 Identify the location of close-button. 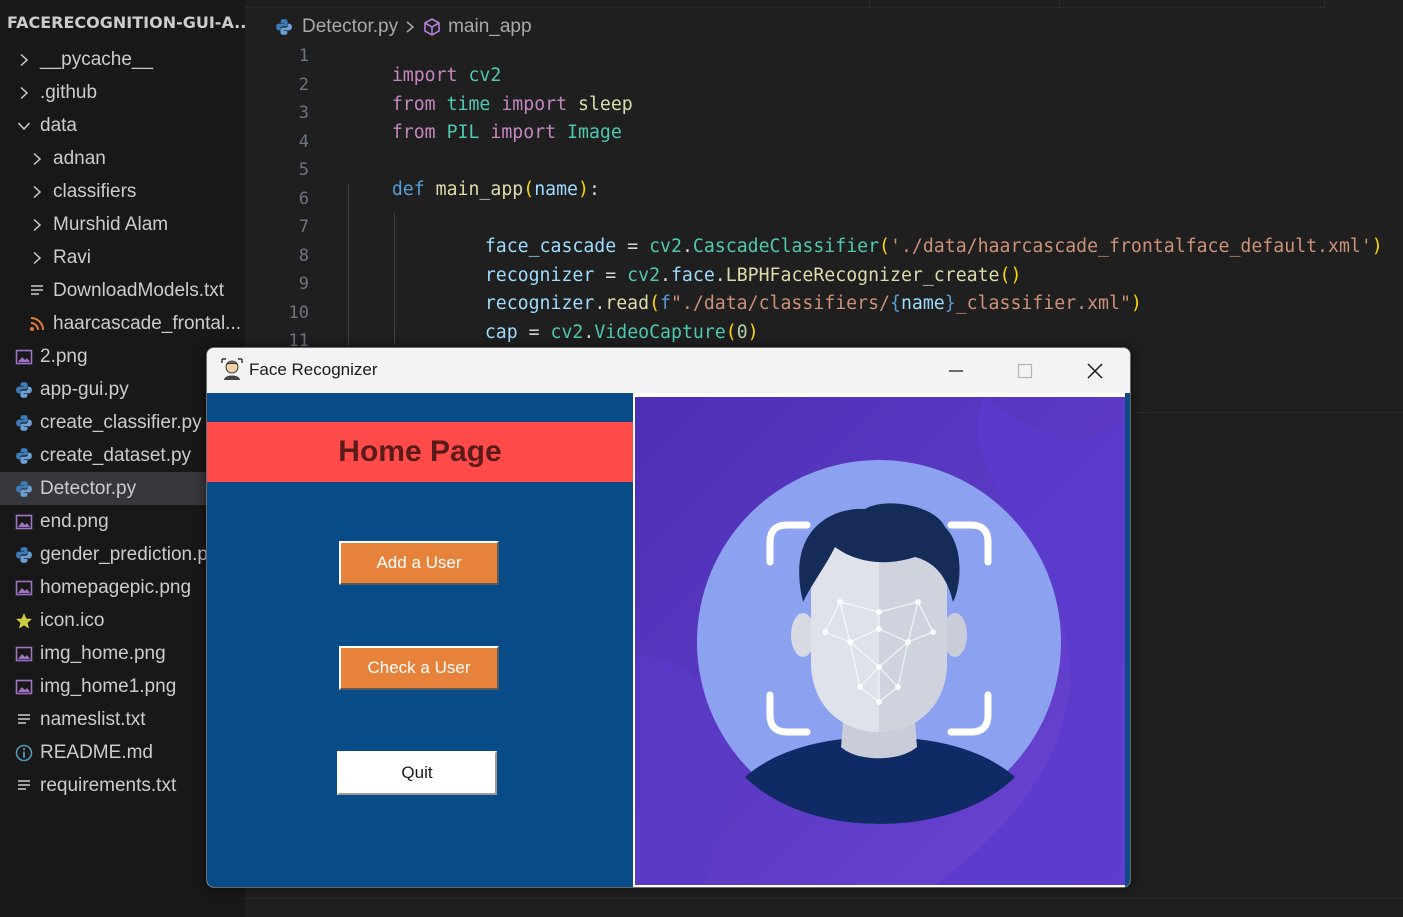
(1095, 370).